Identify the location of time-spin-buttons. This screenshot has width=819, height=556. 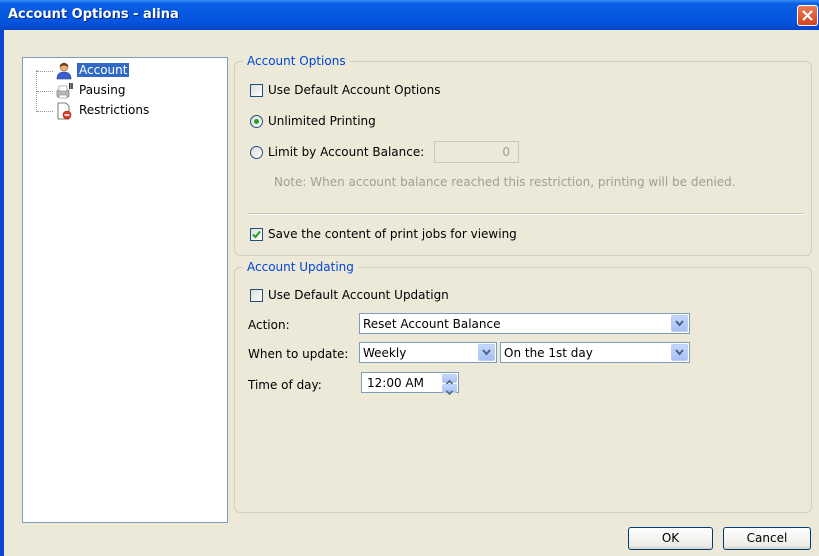
(449, 385).